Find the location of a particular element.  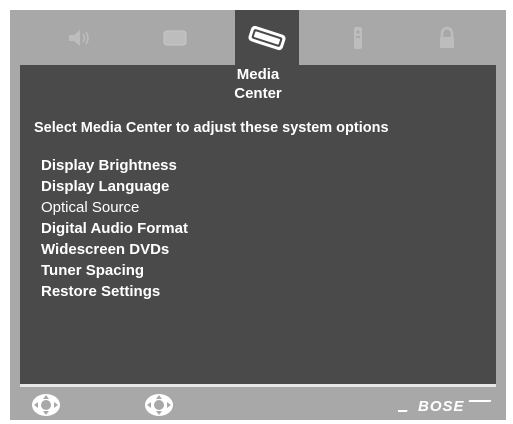

tab-tv is located at coordinates (175, 37).